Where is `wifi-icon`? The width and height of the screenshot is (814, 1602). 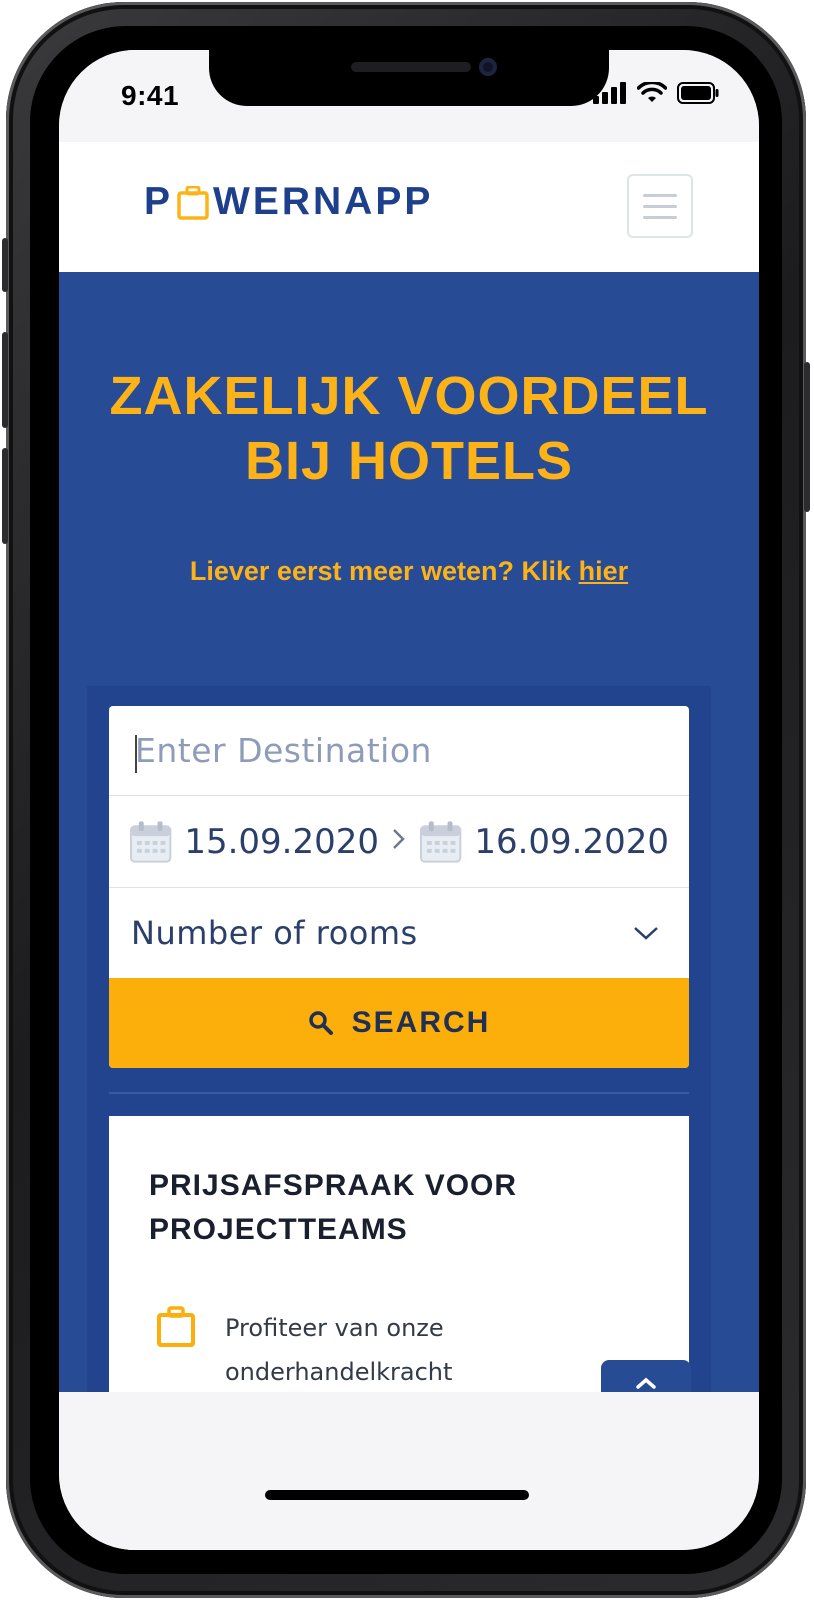 wifi-icon is located at coordinates (652, 92).